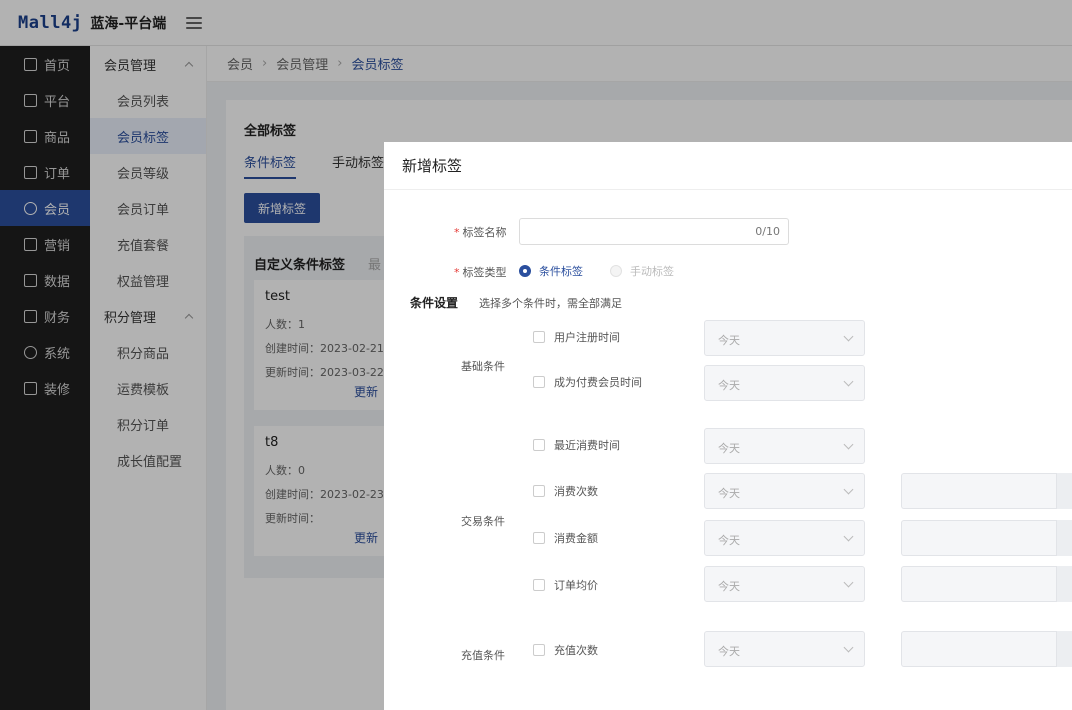 Image resolution: width=1072 pixels, height=710 pixels. Describe the element at coordinates (483, 521) in the screenshot. I see `trade-condition-label: 交易条件` at that location.